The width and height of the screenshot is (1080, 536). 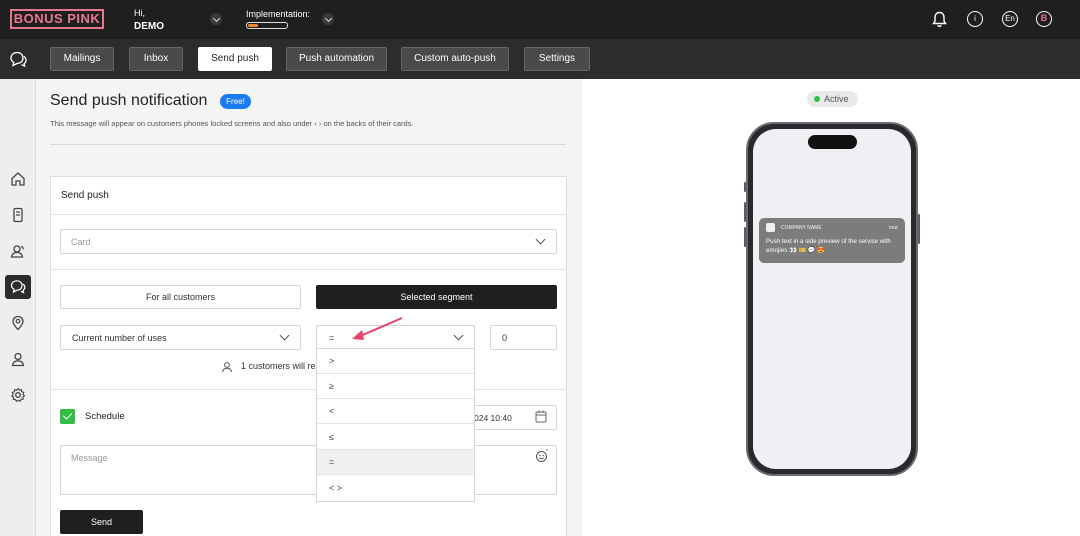 I want to click on tab-mailings: Mailings, so click(x=82, y=59).